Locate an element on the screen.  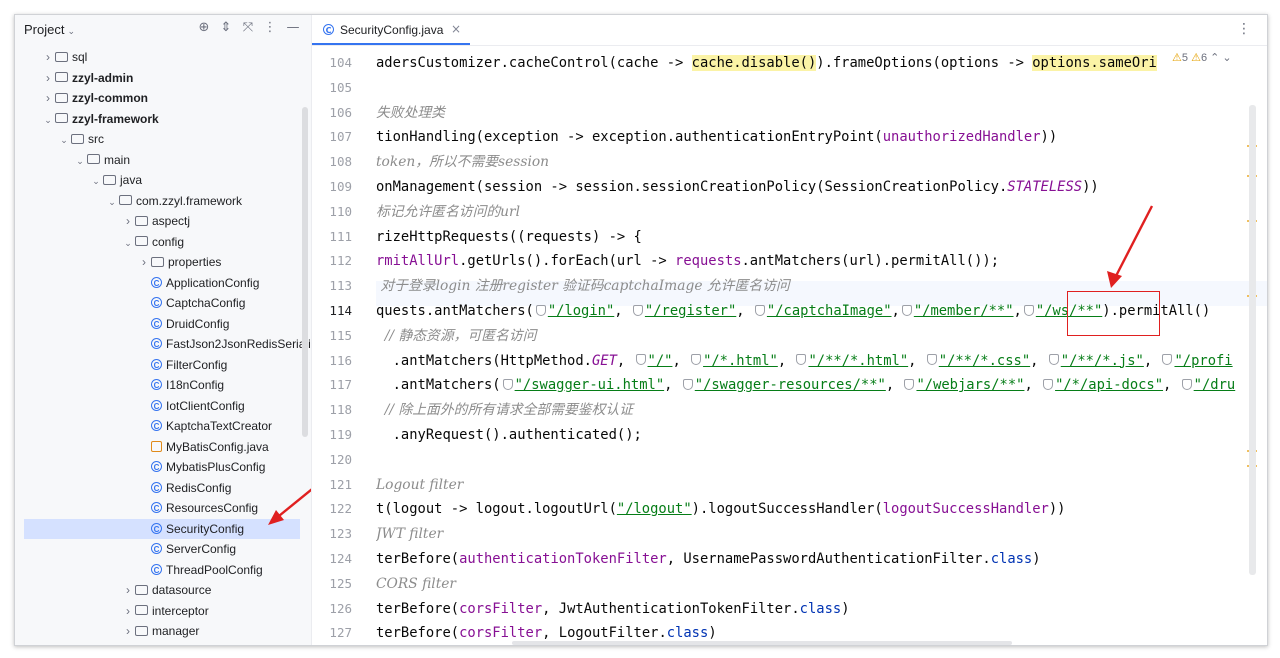
tree-item: › aspectj is located at coordinates (163, 221).